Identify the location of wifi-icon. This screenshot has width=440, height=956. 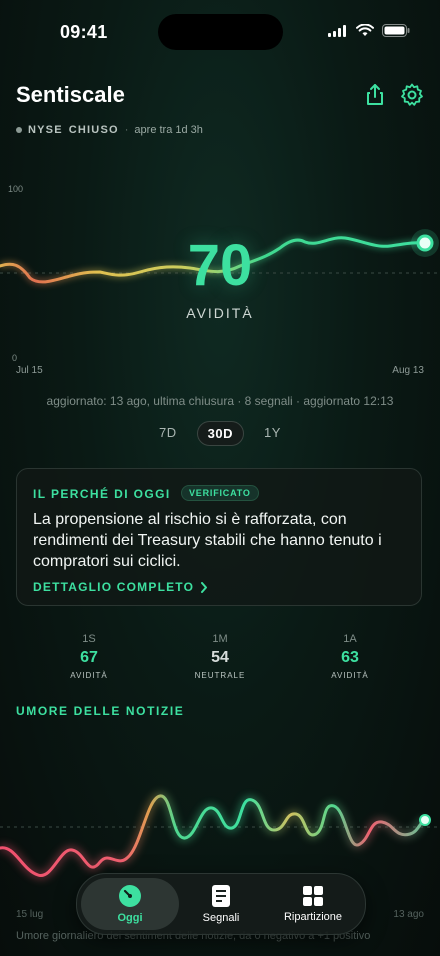
(365, 30).